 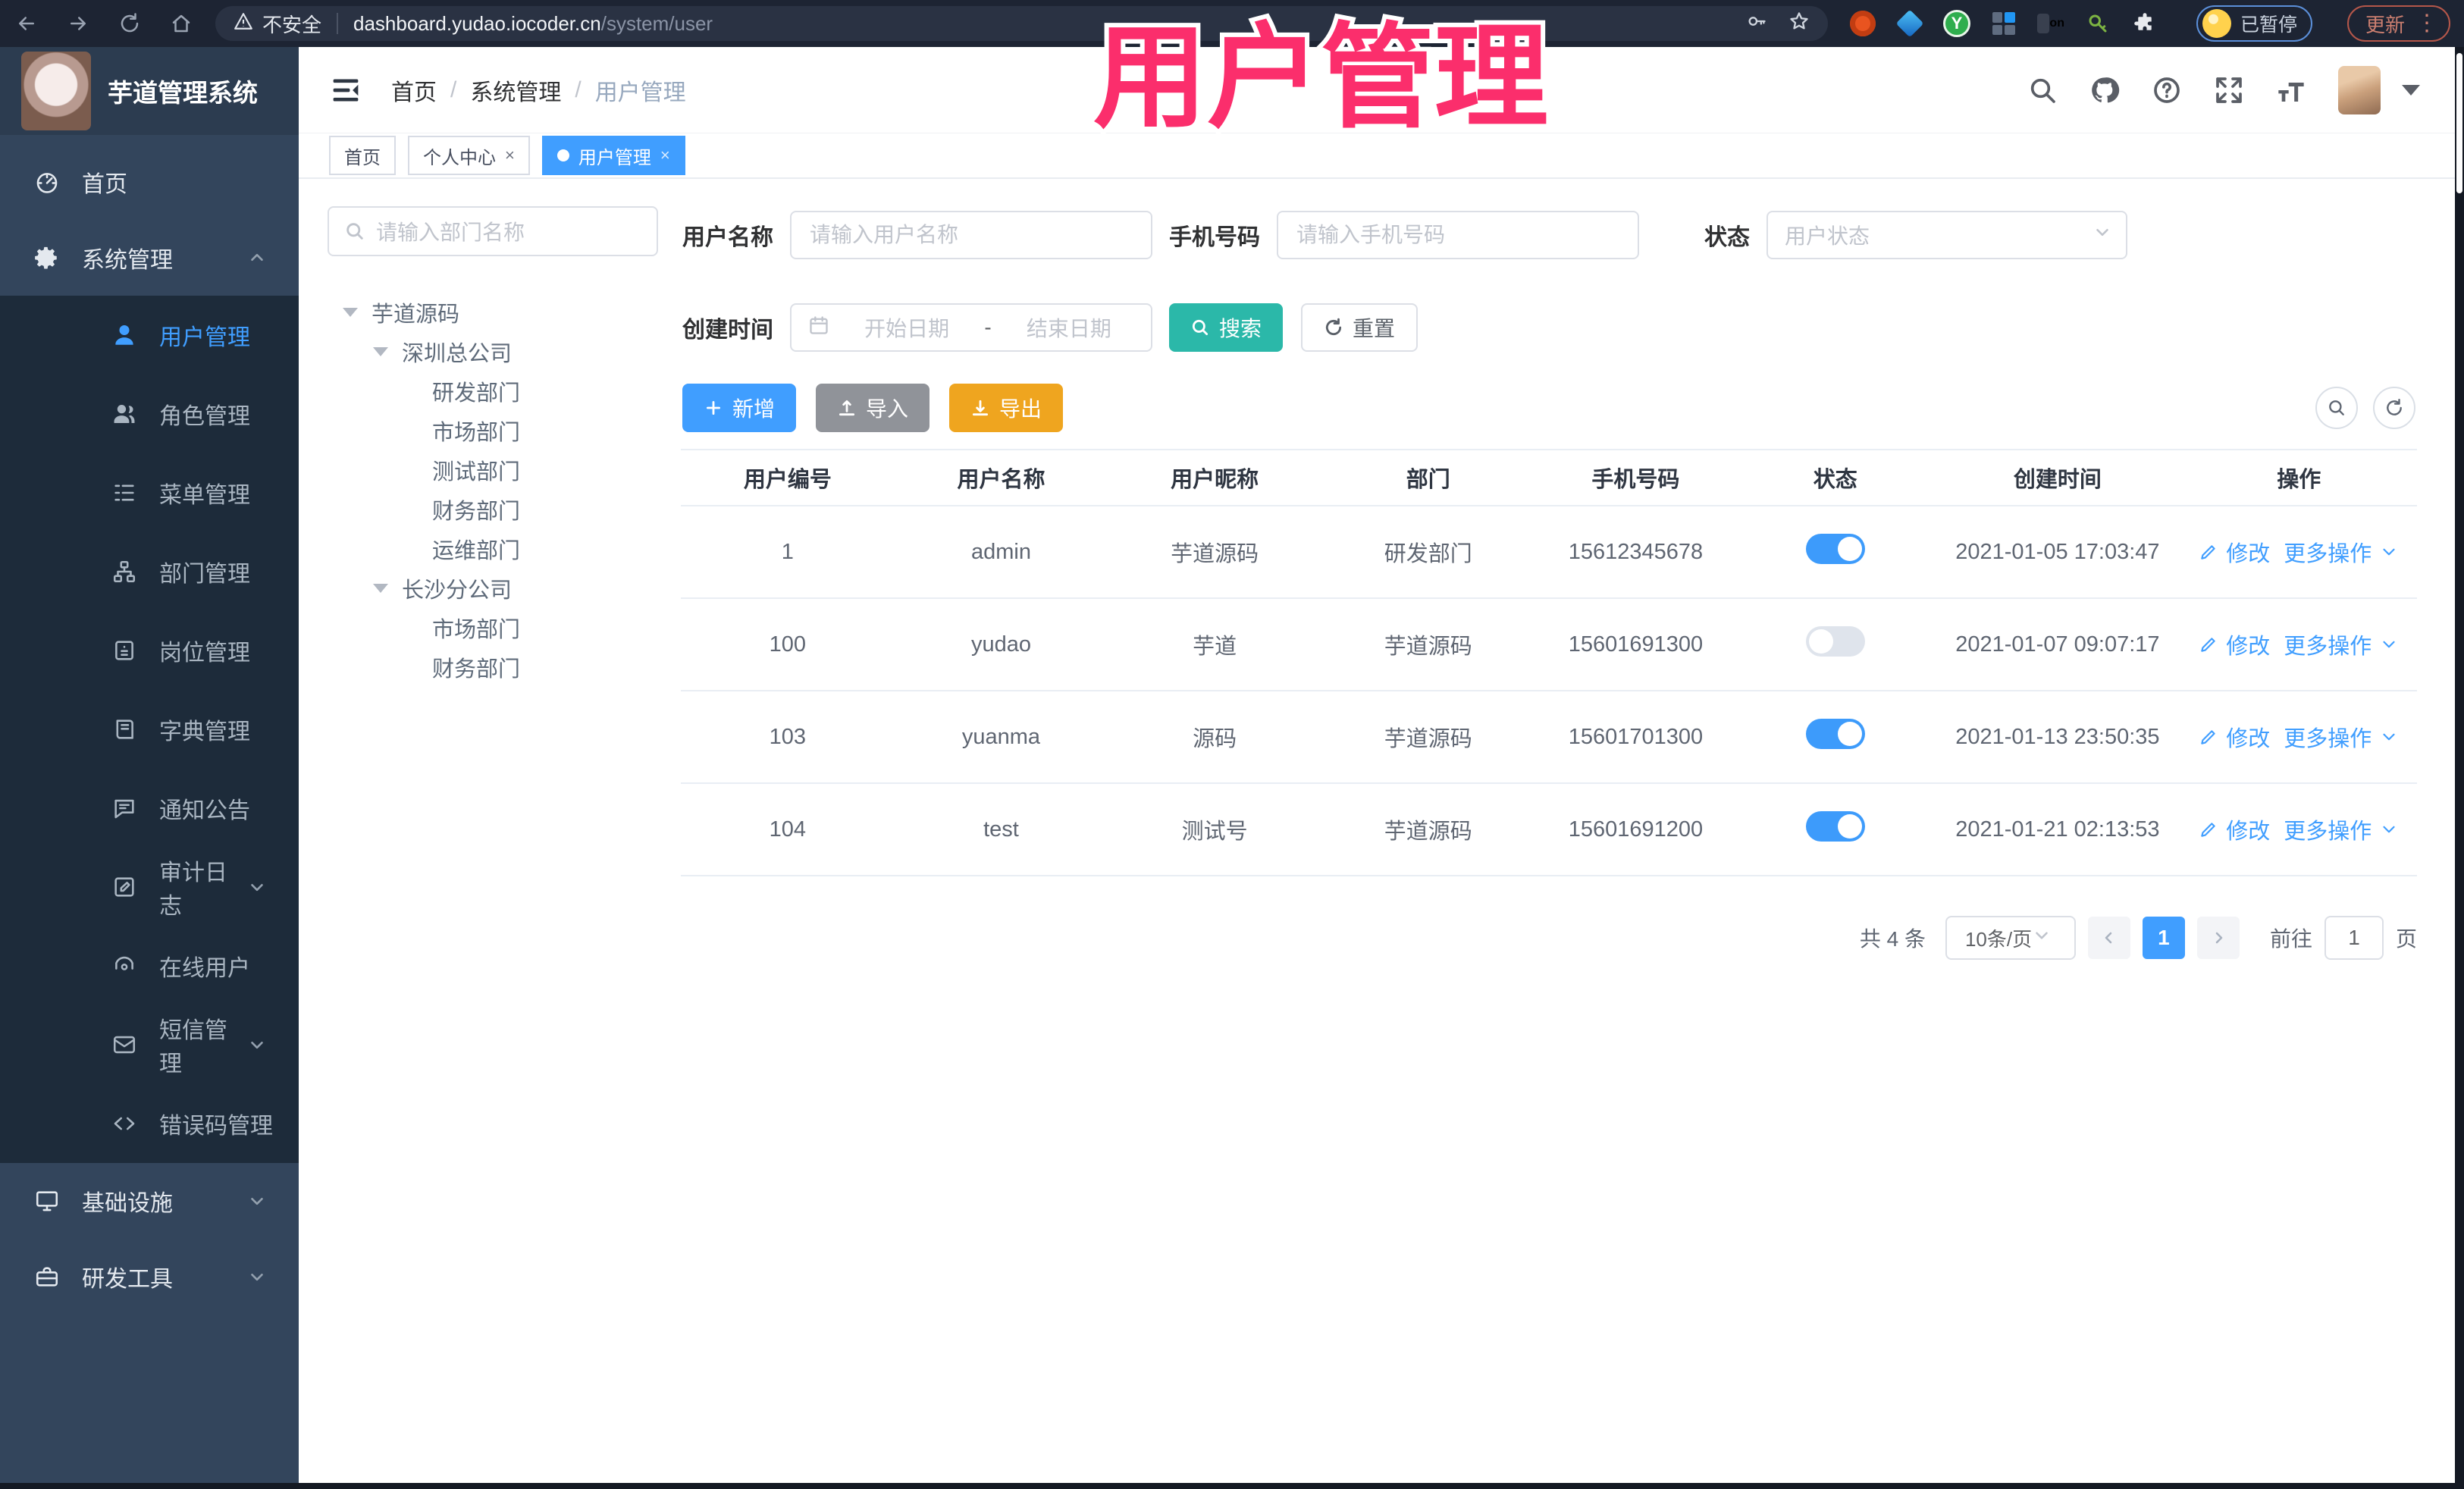 What do you see at coordinates (497, 470) in the screenshot?
I see `tree-node: 测试部门` at bounding box center [497, 470].